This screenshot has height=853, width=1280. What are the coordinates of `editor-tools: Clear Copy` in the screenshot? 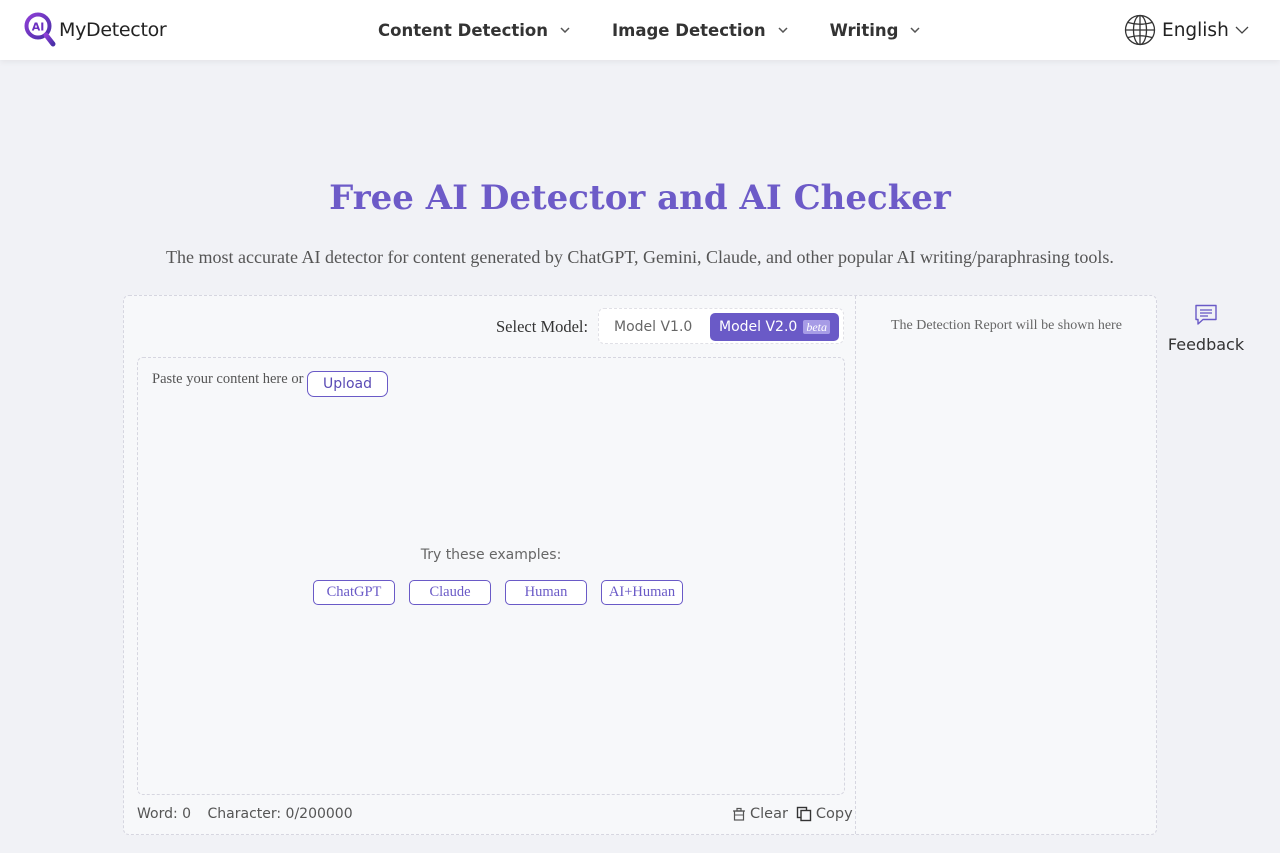 It's located at (788, 814).